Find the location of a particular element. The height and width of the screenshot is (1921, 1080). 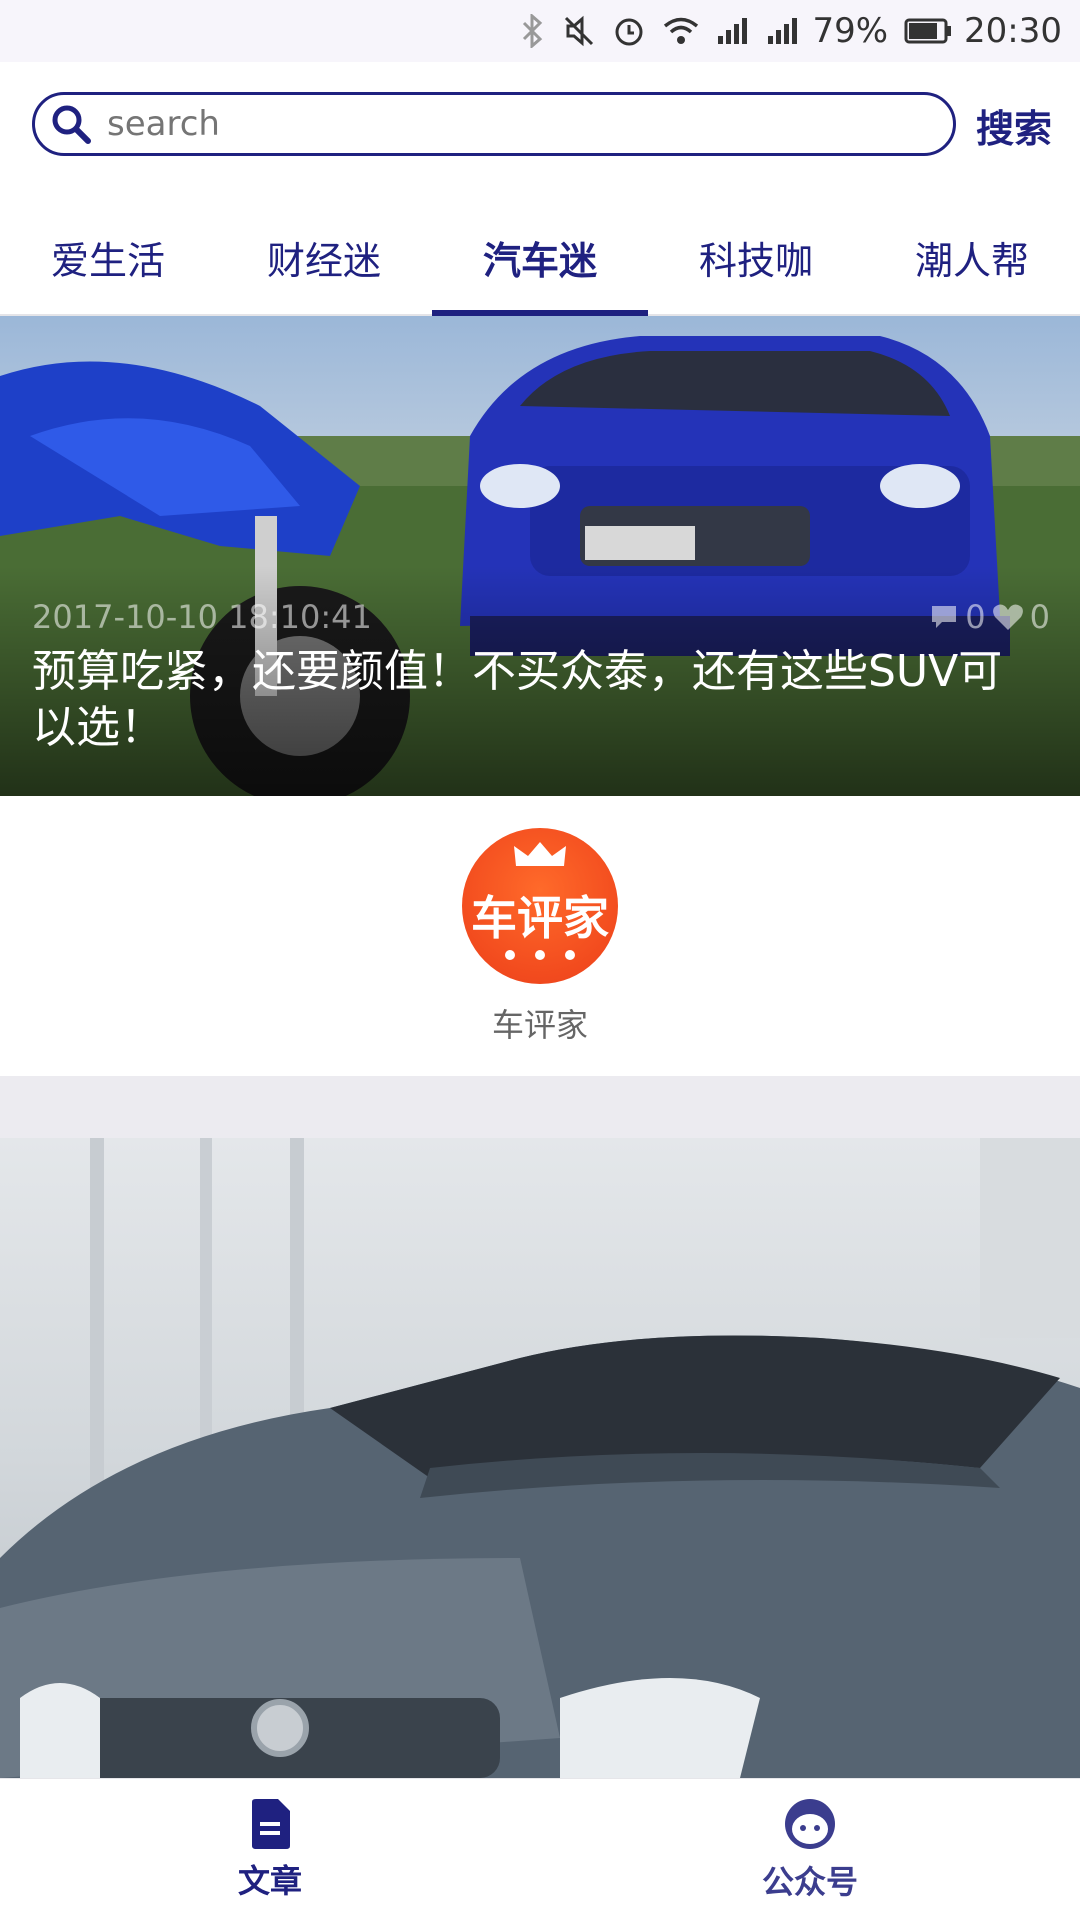

account-logo: 车评家 is located at coordinates (540, 906).